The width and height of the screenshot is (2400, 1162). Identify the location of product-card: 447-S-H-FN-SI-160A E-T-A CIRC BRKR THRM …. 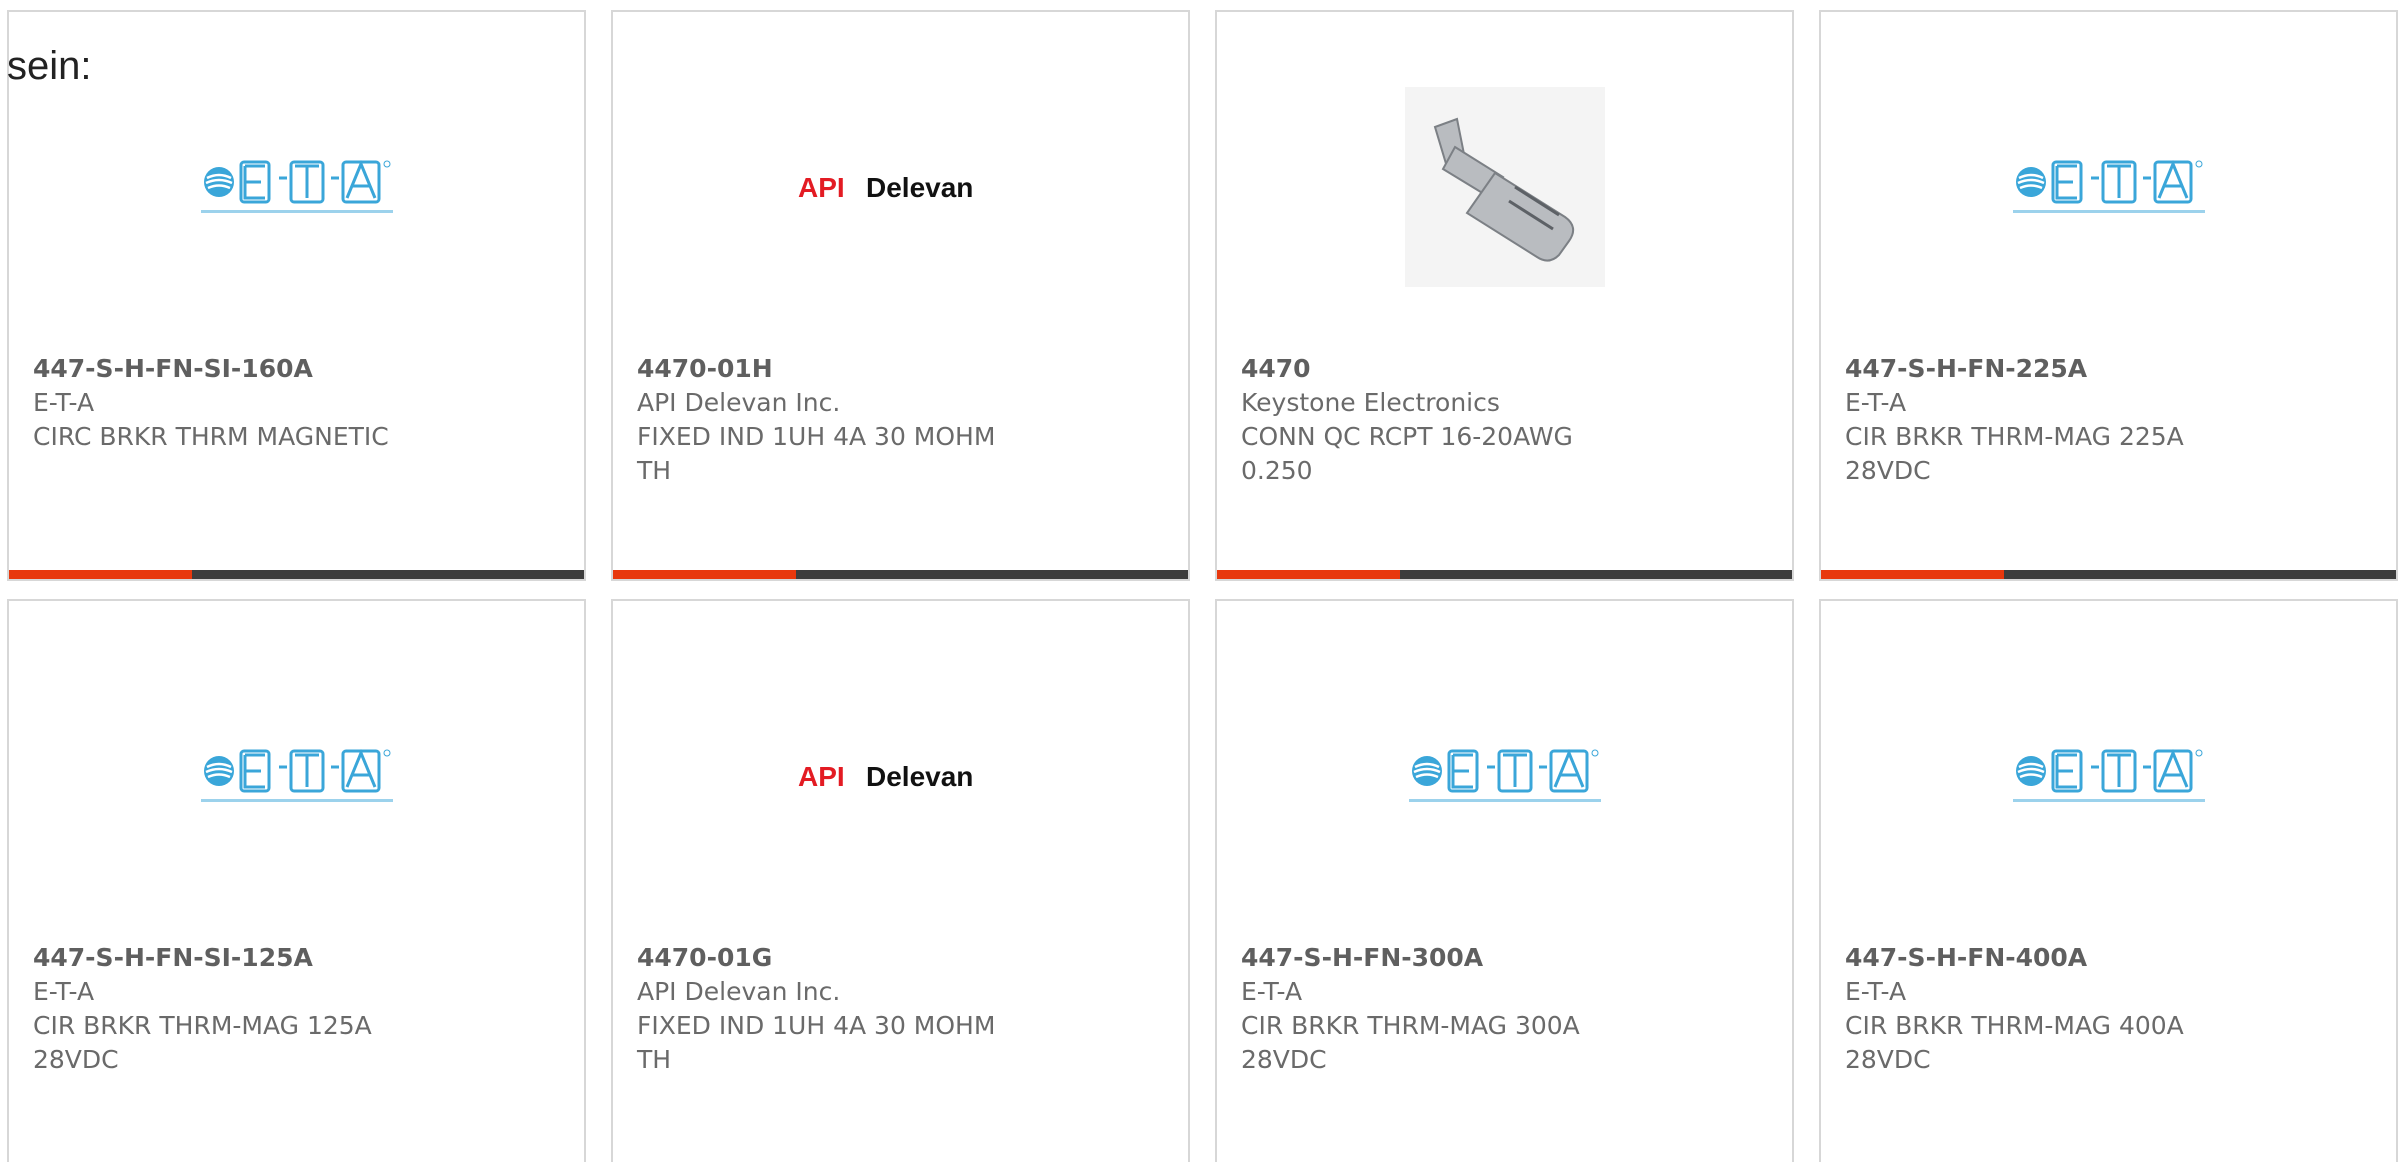
(296, 295).